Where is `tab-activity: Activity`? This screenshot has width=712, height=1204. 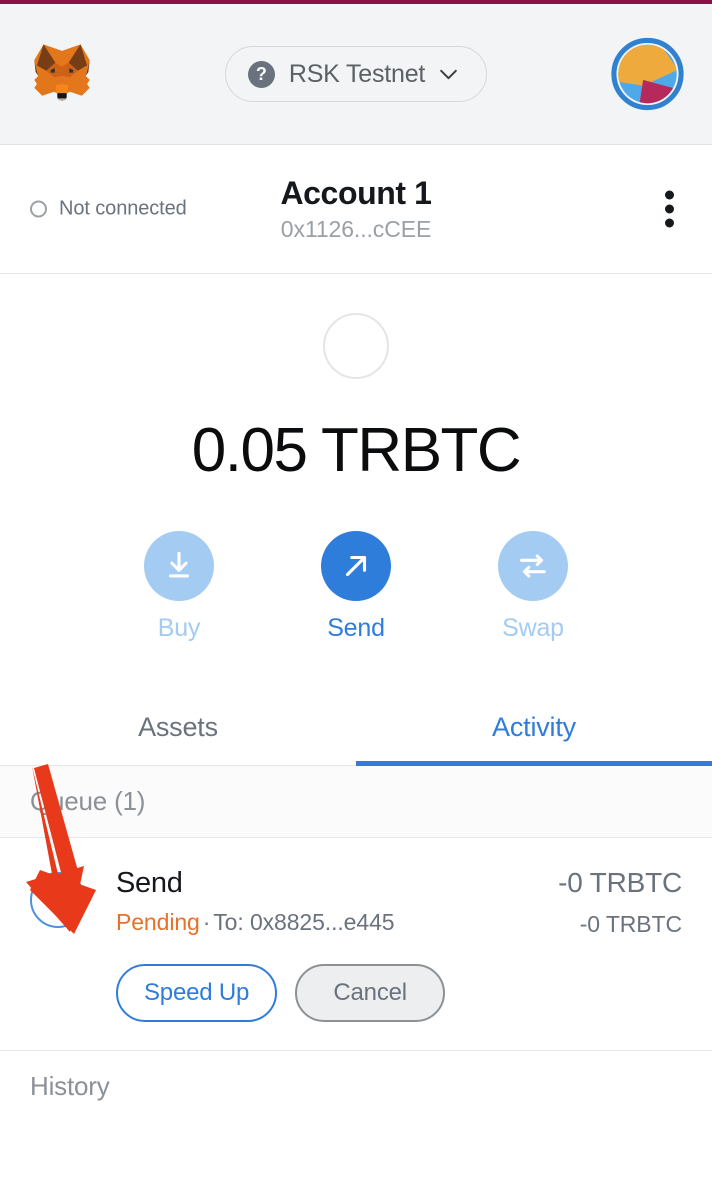 tab-activity: Activity is located at coordinates (534, 730).